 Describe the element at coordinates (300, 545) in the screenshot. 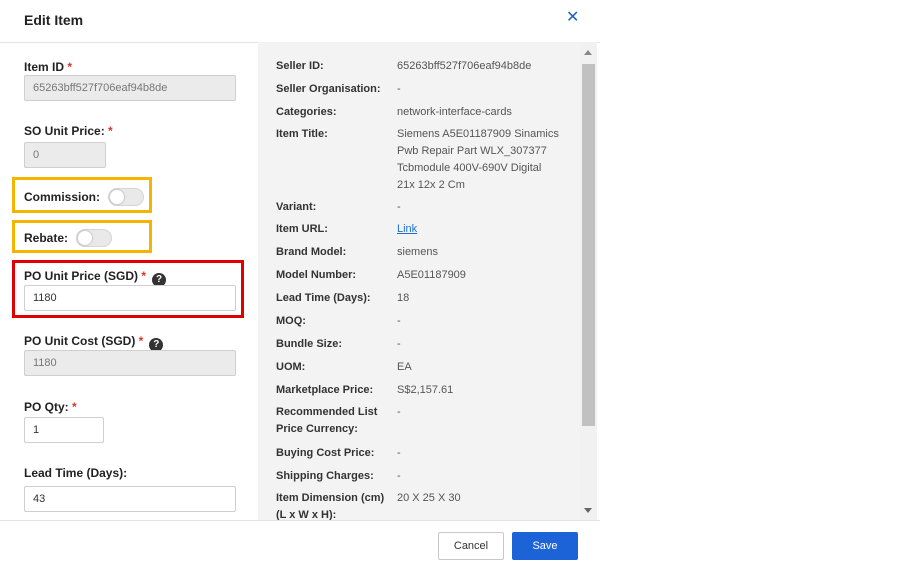

I see `dialog-footer: Cancel Save` at that location.